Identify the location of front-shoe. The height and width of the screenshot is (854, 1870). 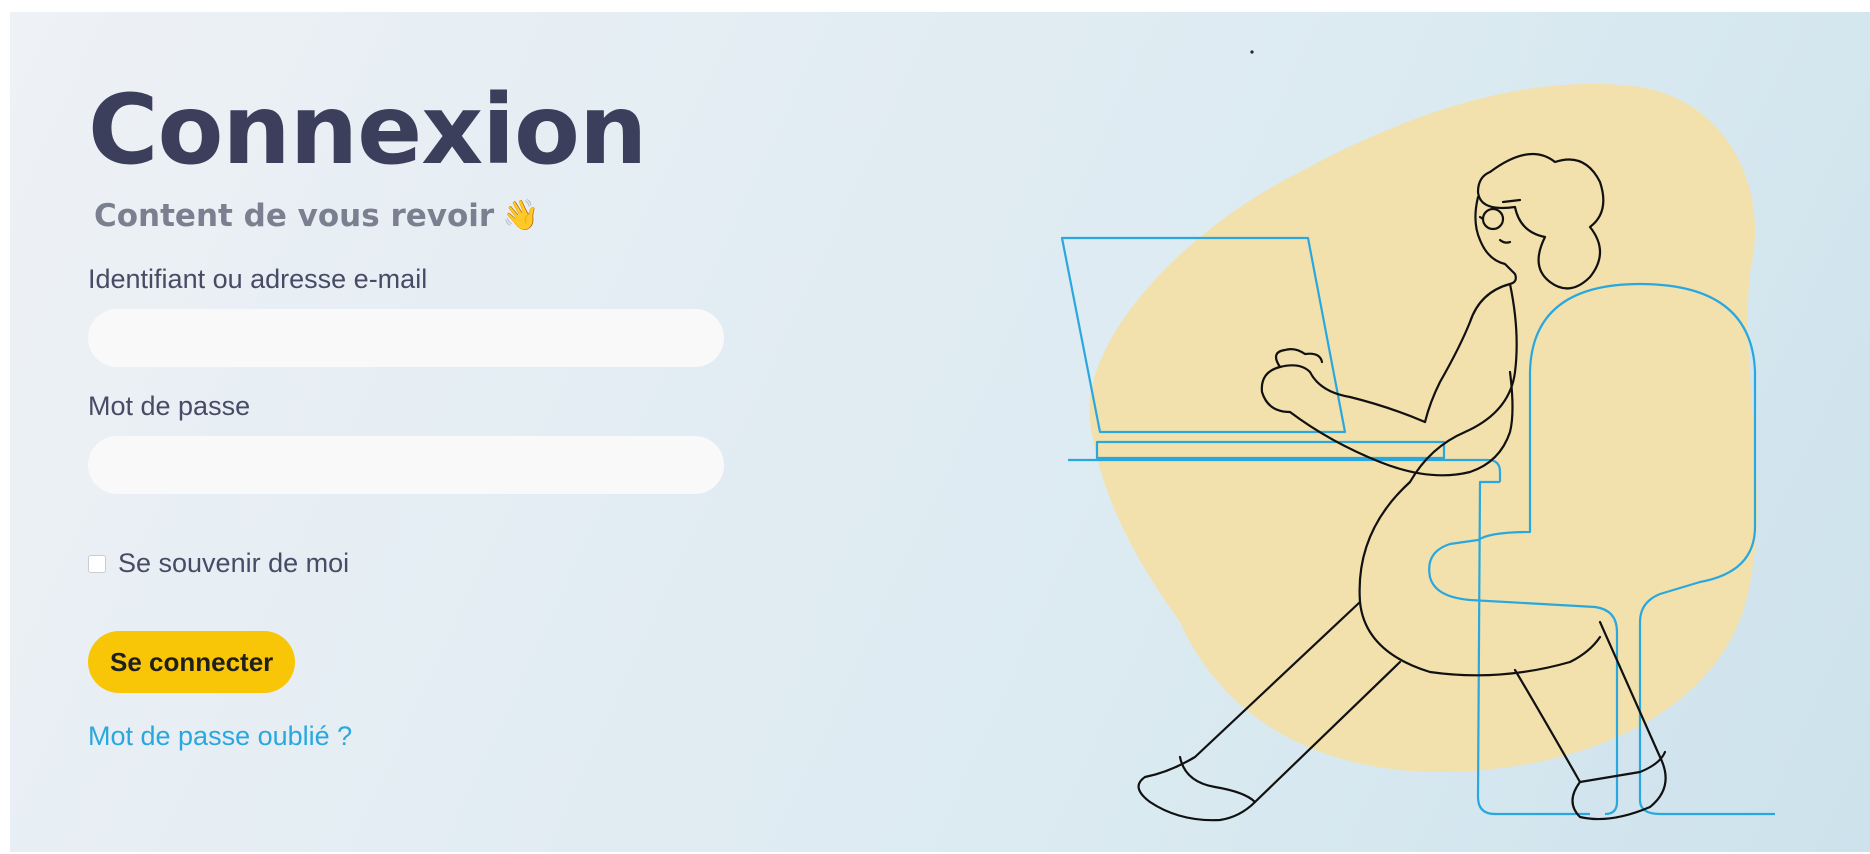
(1217, 779).